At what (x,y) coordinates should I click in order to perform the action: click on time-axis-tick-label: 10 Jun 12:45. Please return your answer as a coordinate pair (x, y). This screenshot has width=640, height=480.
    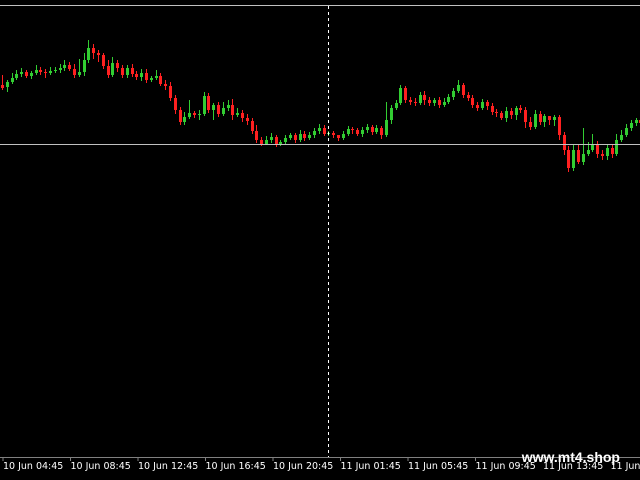
    Looking at the image, I should click on (168, 466).